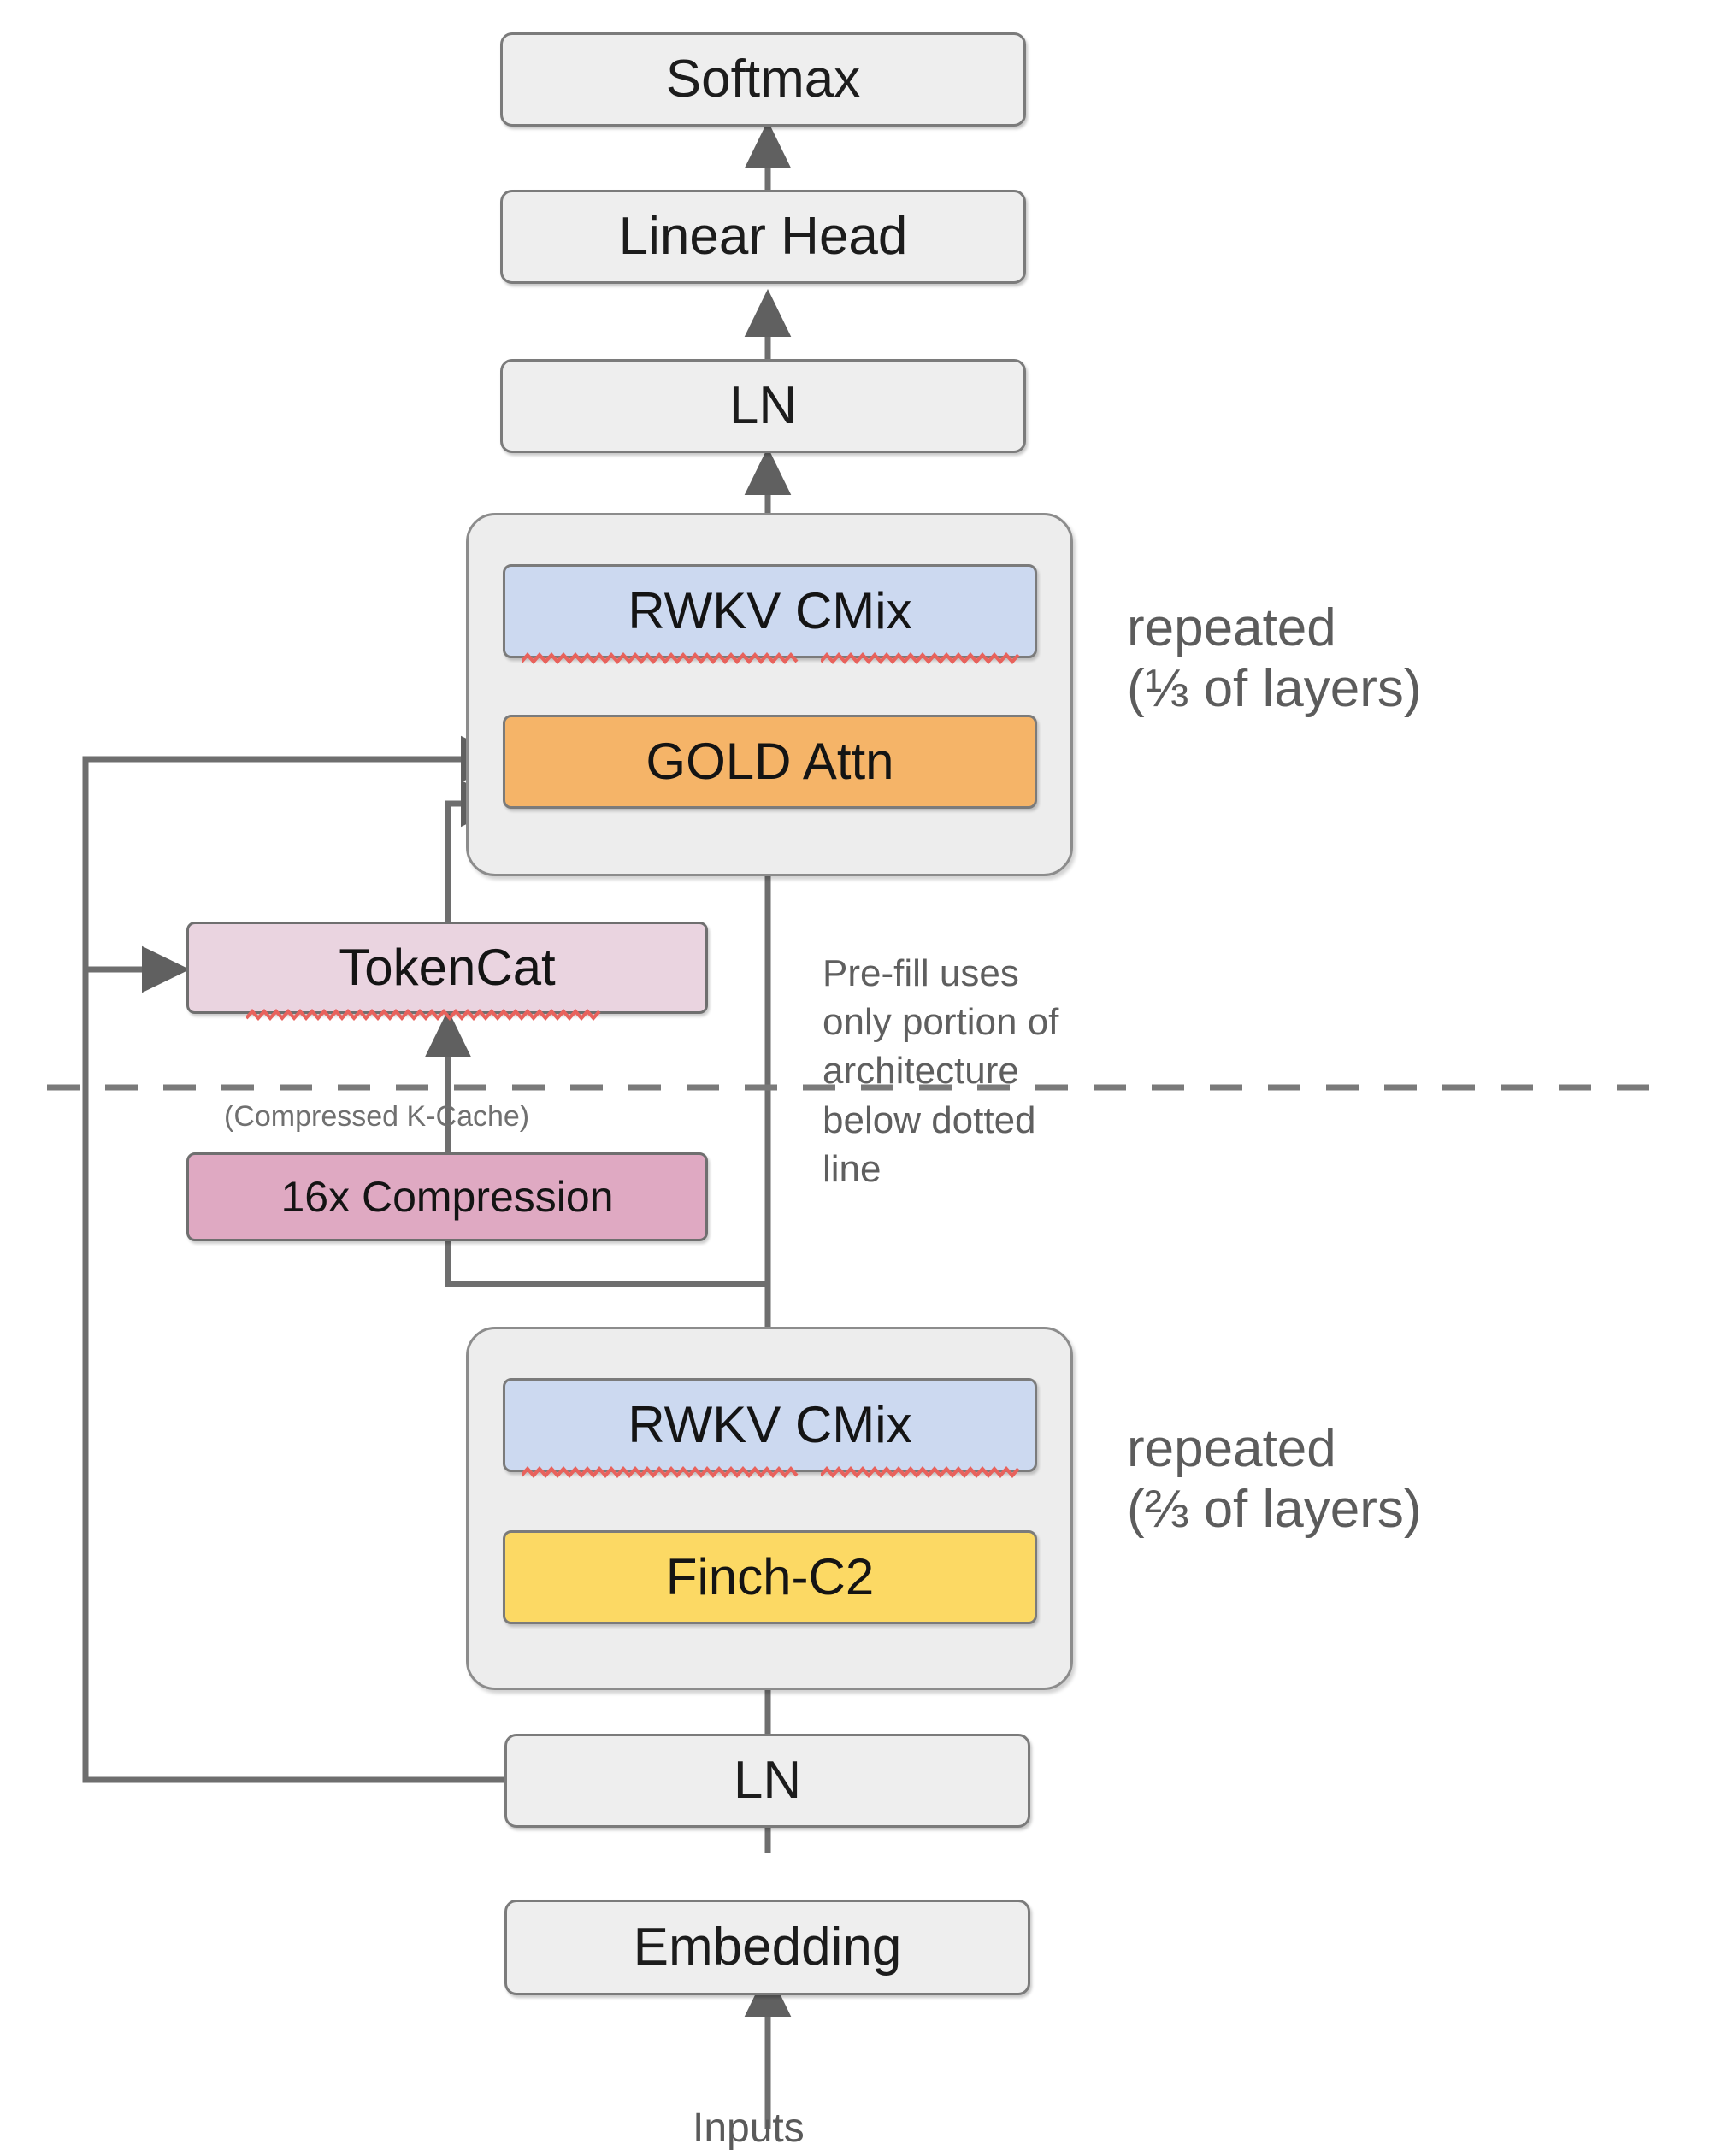  I want to click on node-softmax: Softmax, so click(763, 79).